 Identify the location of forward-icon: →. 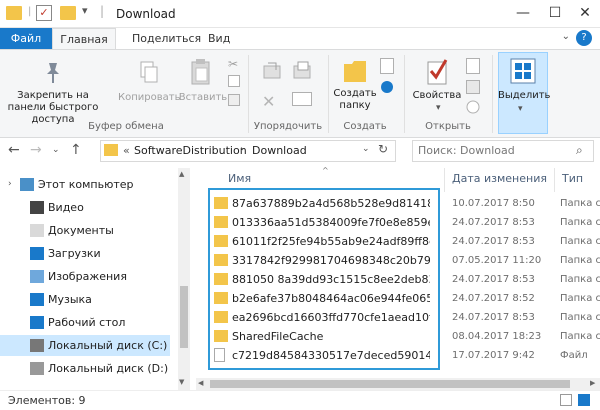
(36, 150).